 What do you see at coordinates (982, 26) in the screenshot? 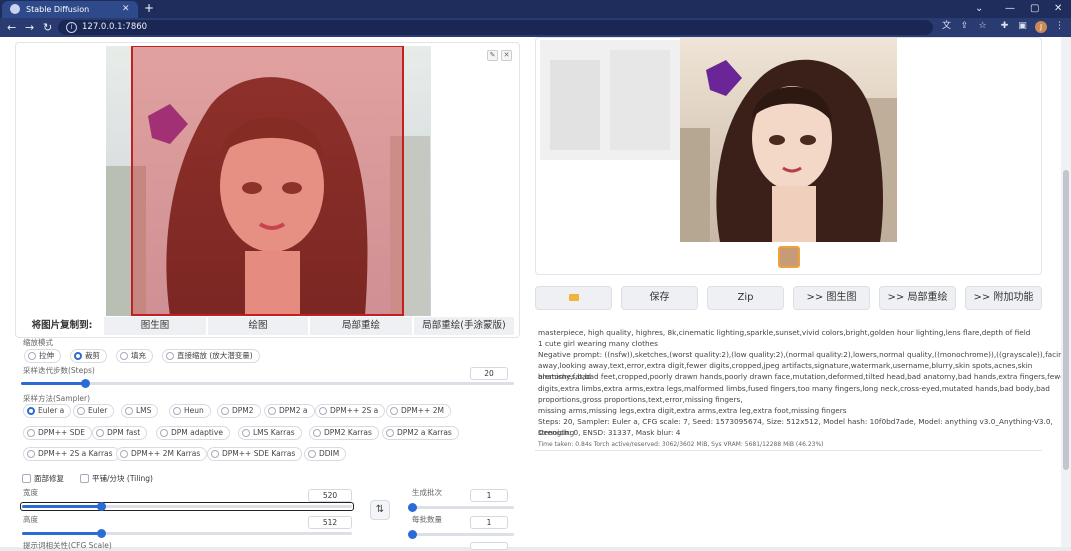
I see `bookmark-star-icon: ☆` at bounding box center [982, 26].